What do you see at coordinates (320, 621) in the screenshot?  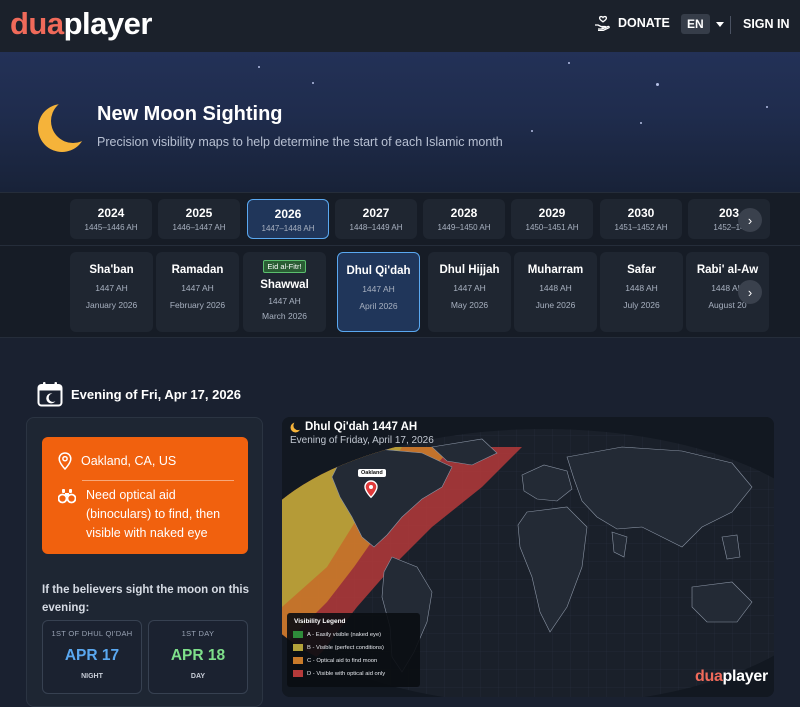 I see `legend-title: Visibility Legend` at bounding box center [320, 621].